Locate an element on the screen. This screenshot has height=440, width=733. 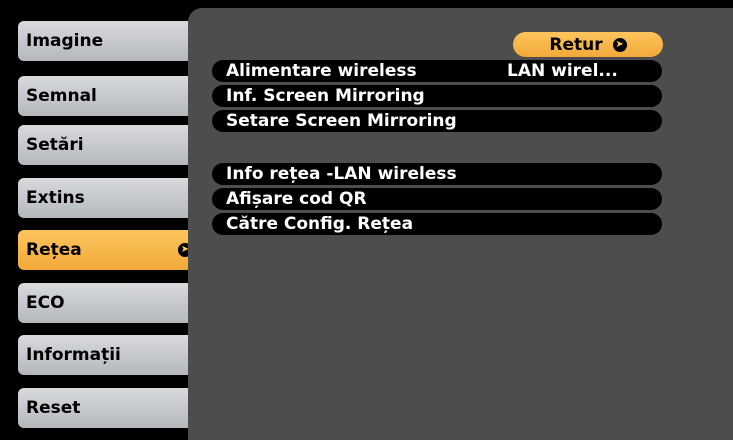
tab-retea: Rețea ➤ is located at coordinates (109, 250).